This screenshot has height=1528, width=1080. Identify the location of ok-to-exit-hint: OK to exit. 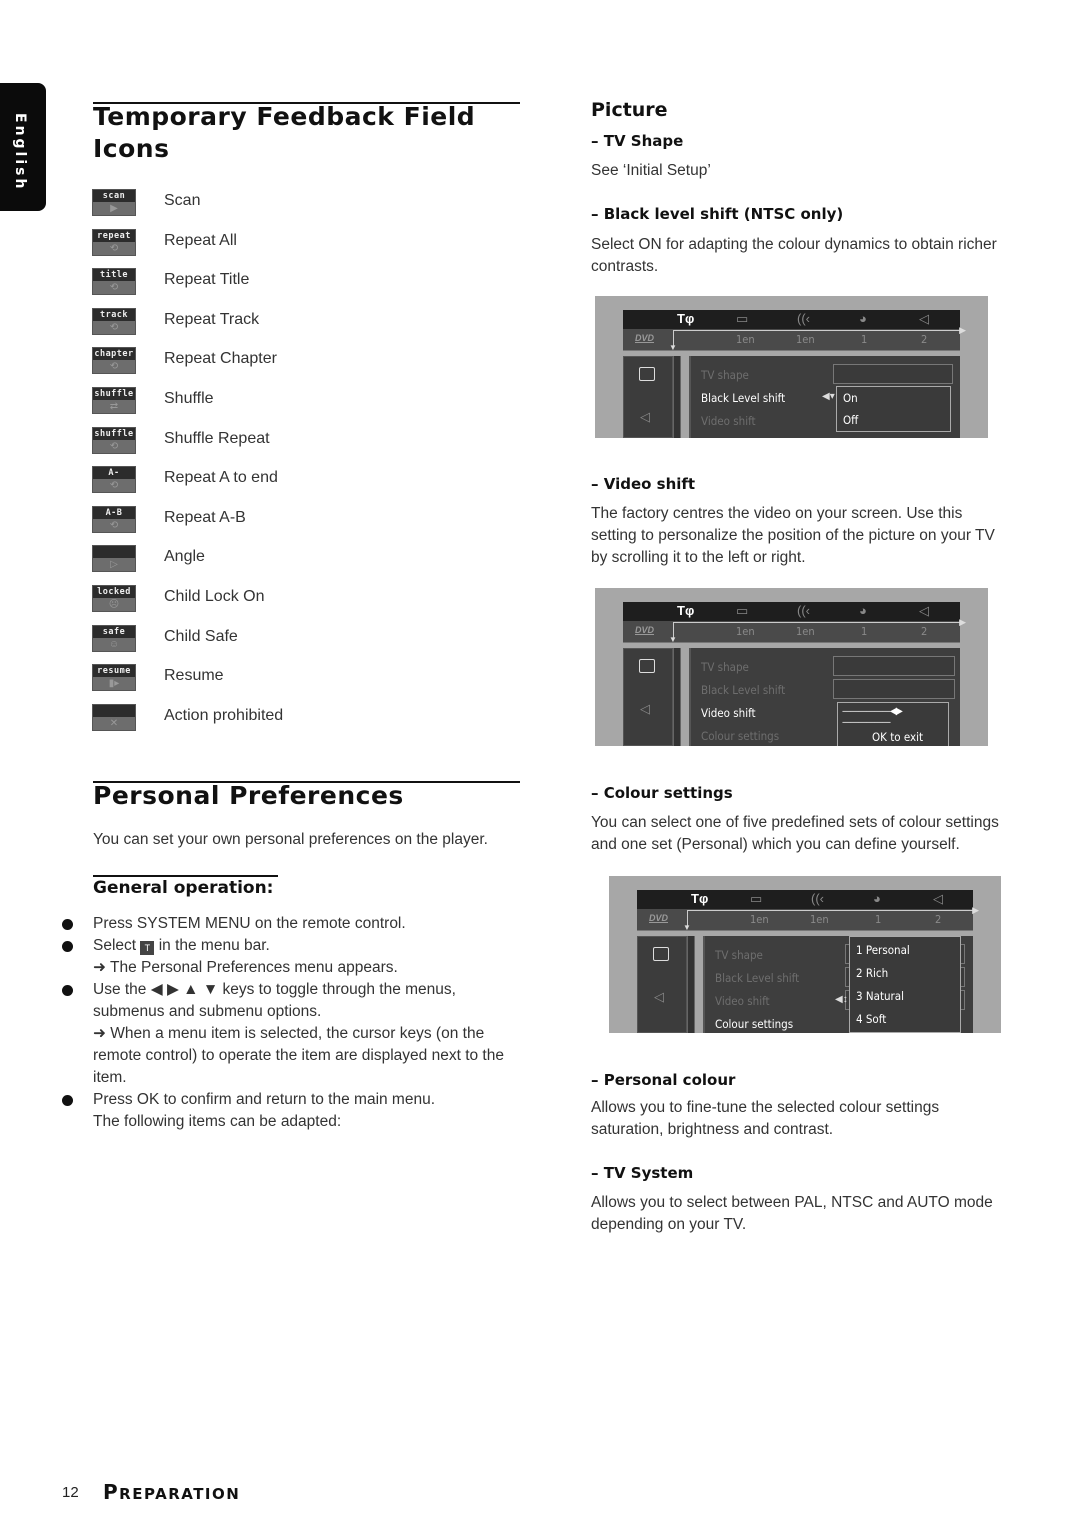
(898, 737).